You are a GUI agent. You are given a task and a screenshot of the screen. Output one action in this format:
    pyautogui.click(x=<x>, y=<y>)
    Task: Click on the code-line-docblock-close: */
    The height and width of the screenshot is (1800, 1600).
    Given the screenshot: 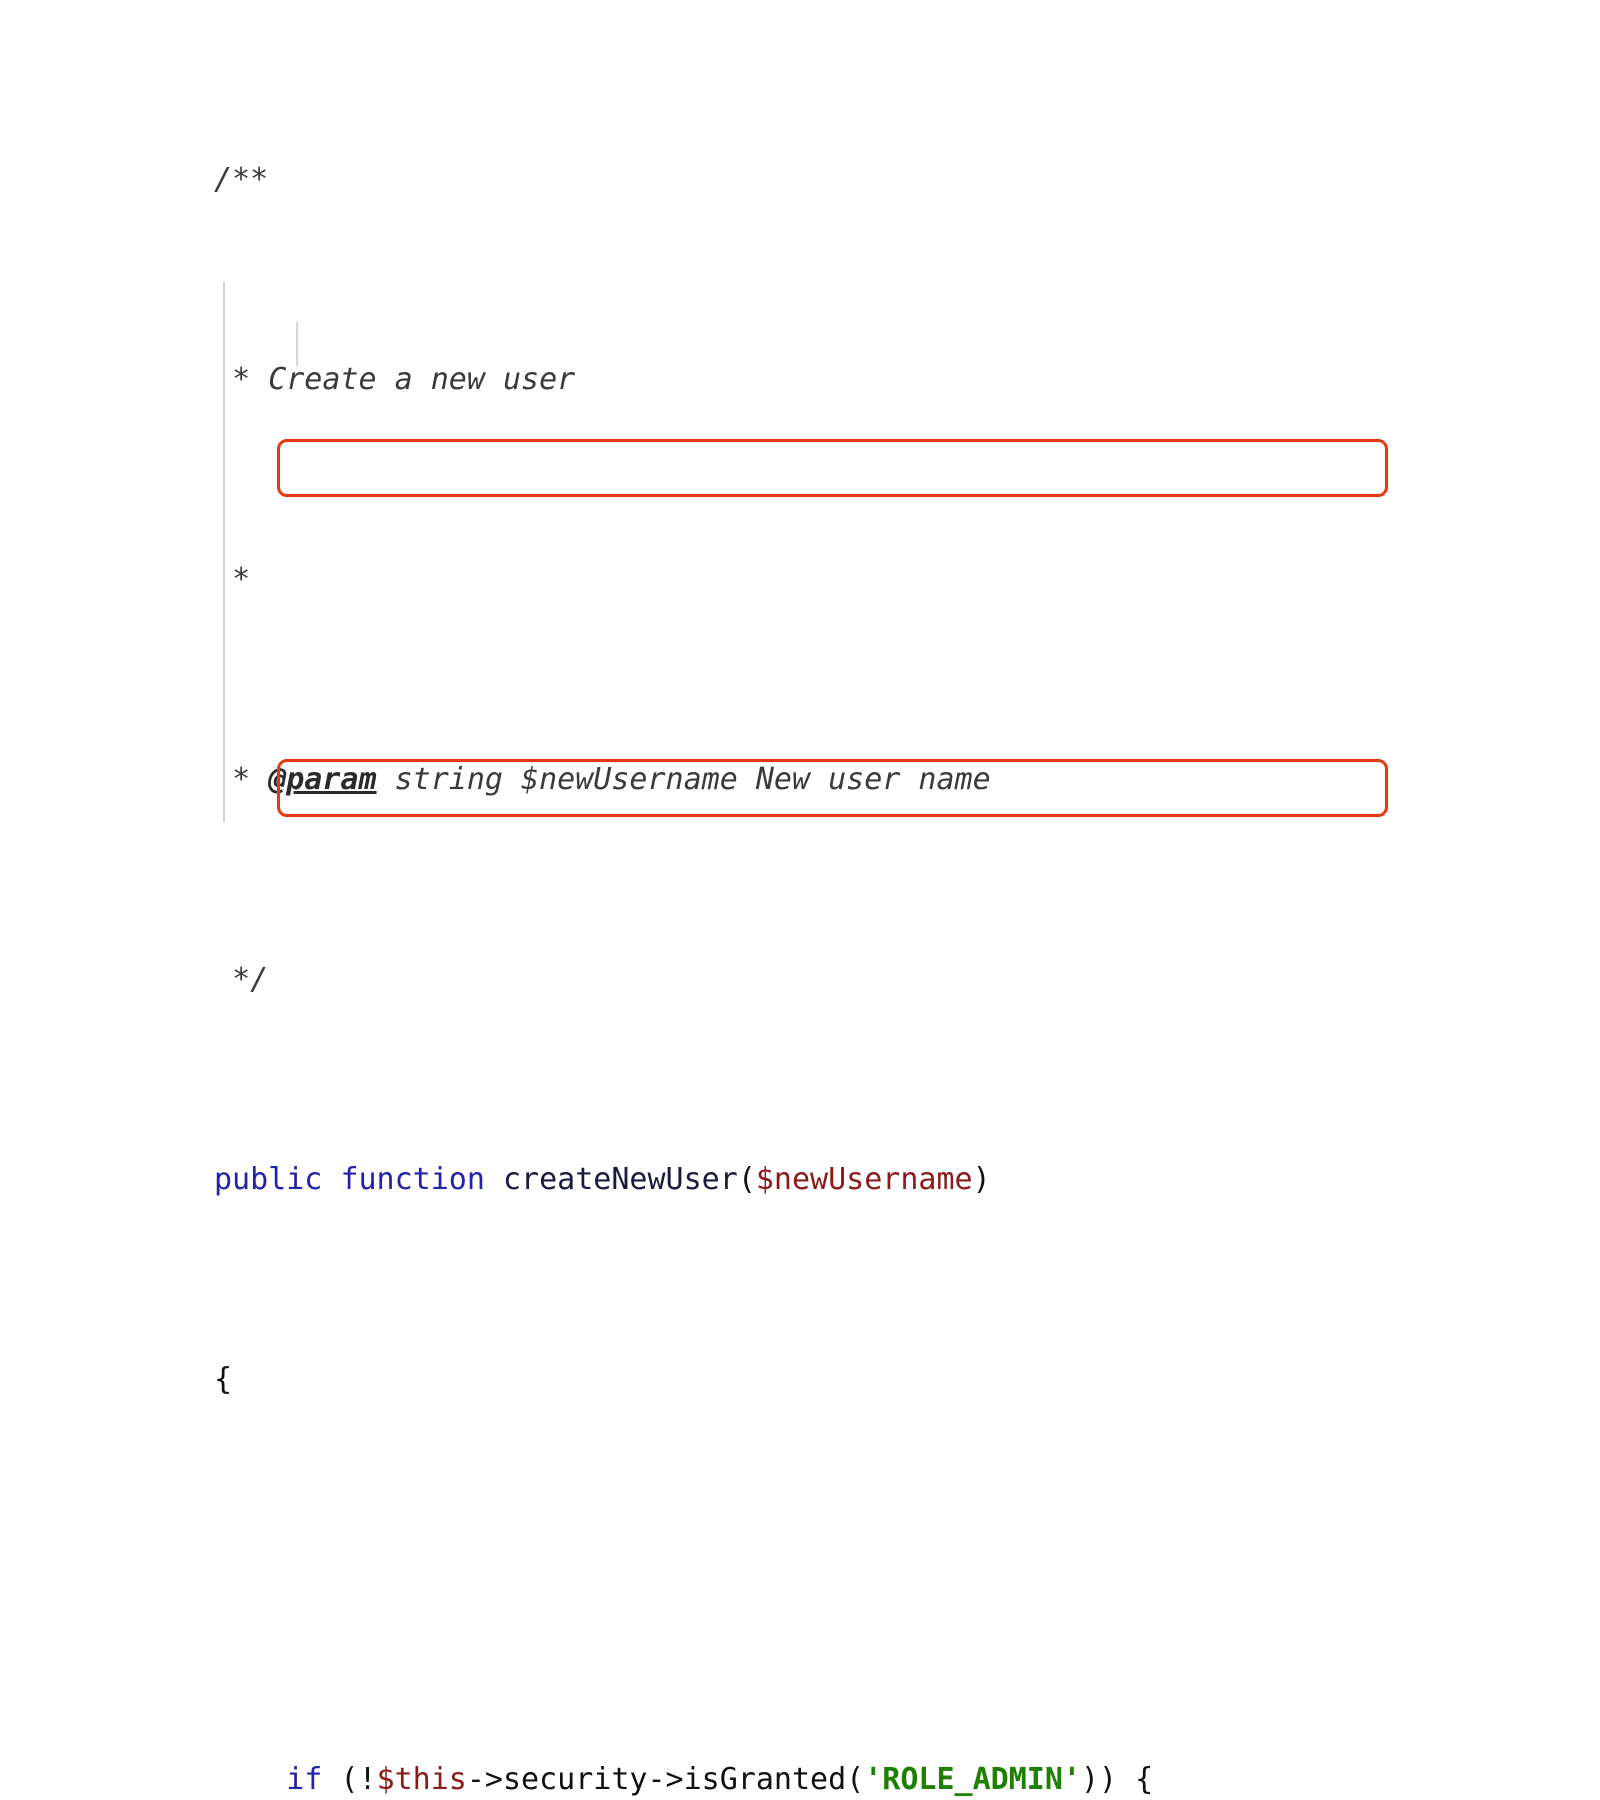 What is the action you would take?
    pyautogui.click(x=774, y=980)
    